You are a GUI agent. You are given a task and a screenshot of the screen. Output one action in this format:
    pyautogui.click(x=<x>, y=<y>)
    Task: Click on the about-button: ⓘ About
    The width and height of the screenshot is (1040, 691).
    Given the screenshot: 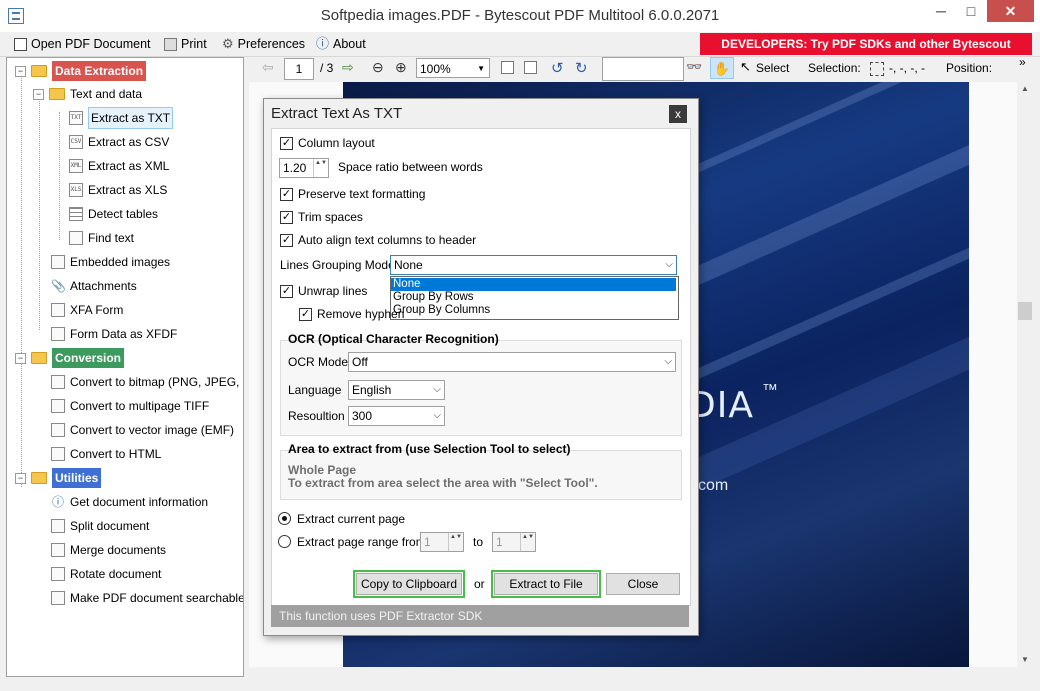 What is the action you would take?
    pyautogui.click(x=341, y=44)
    